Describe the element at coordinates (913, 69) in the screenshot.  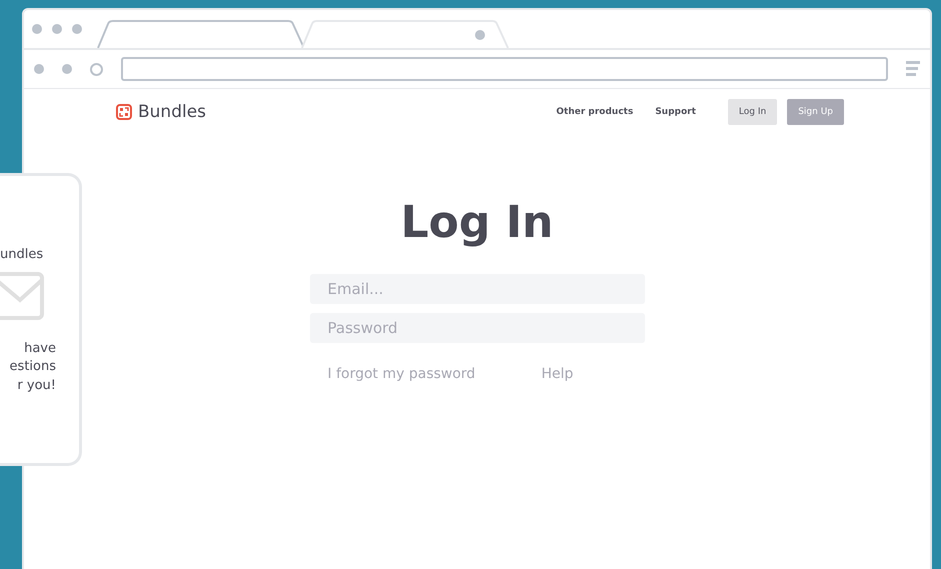
I see `menu-icon` at that location.